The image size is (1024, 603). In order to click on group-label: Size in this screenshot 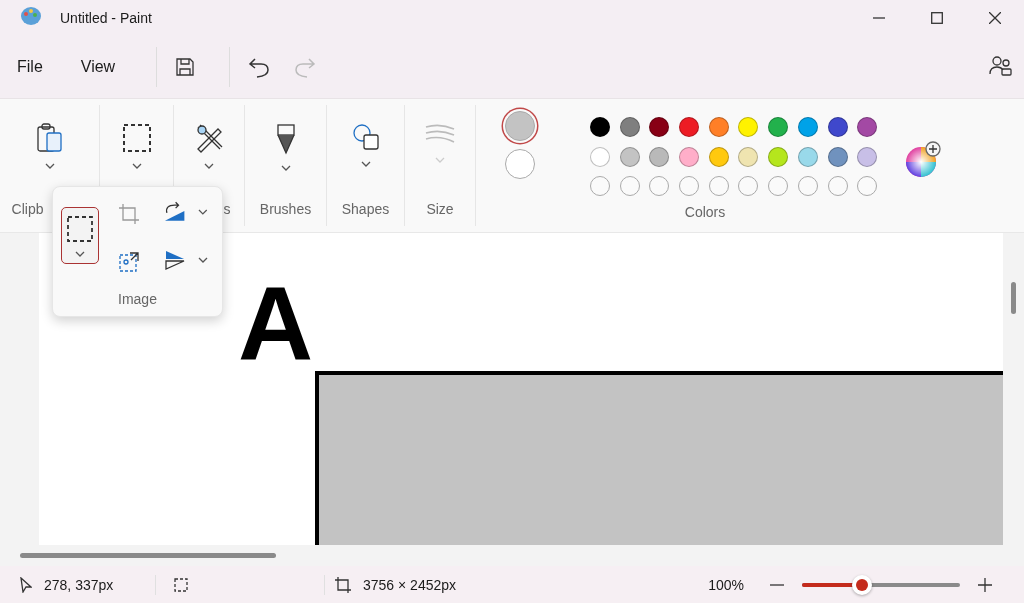, I will do `click(440, 209)`.